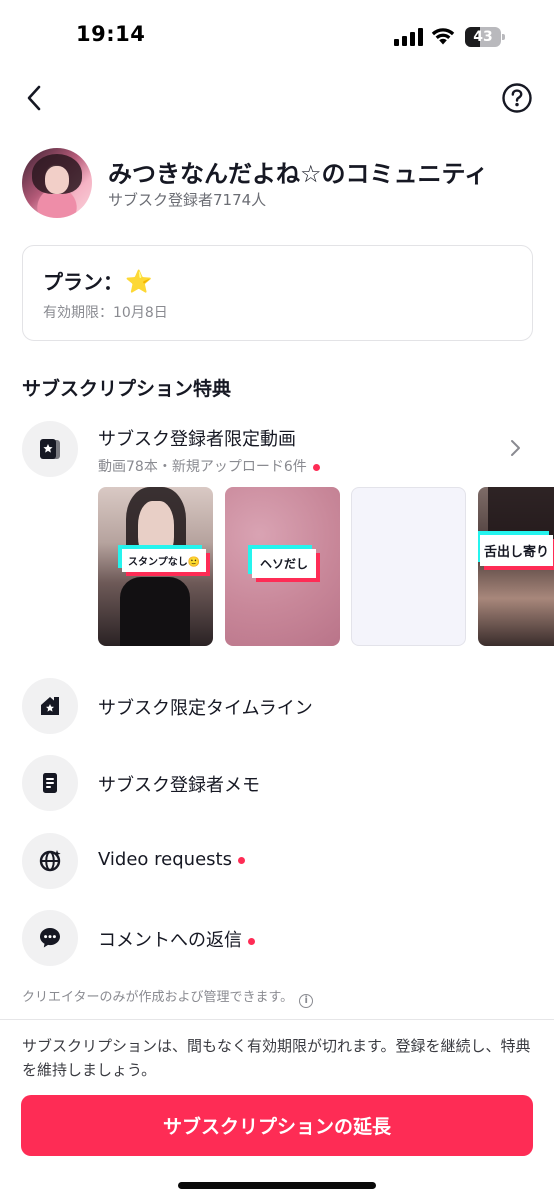 The height and width of the screenshot is (1200, 554). I want to click on community-header: みつきなんだよね☆のコミュニティ サブスク登録者7174人, so click(277, 184).